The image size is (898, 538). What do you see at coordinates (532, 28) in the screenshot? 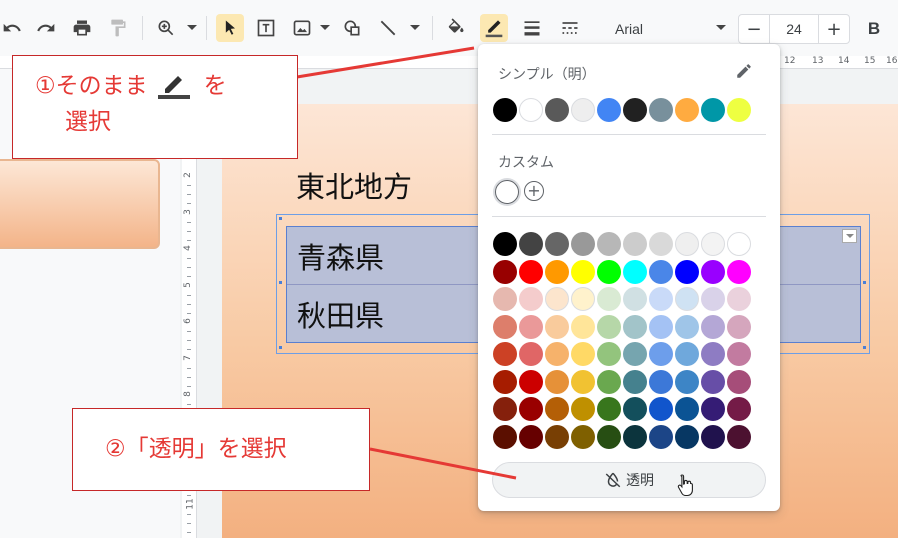
I see `border-weight-icon` at bounding box center [532, 28].